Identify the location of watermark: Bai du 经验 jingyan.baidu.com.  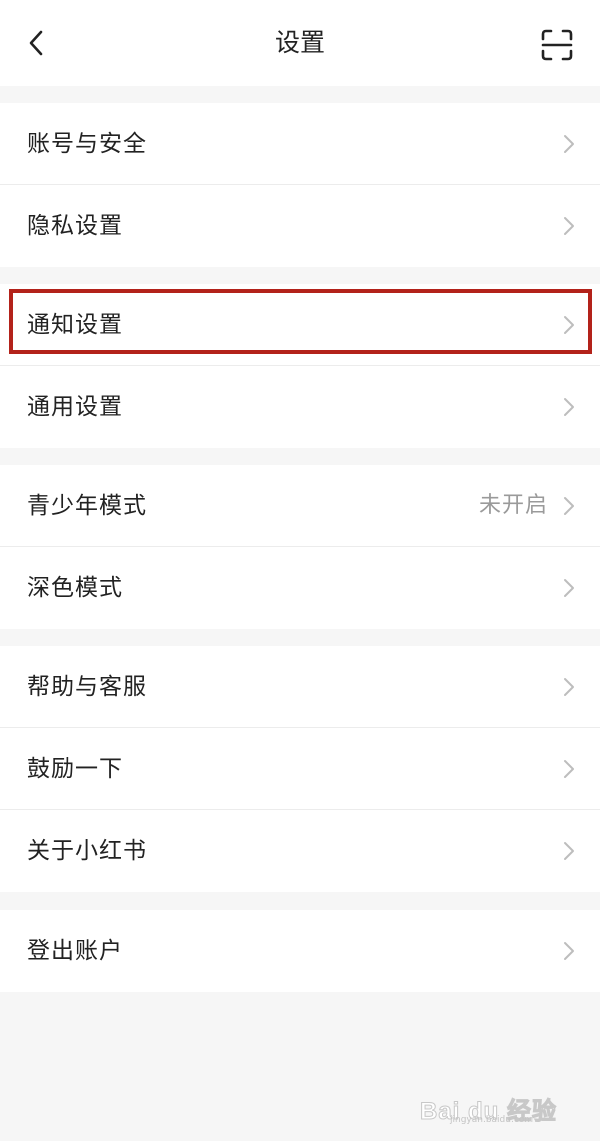
(494, 1103).